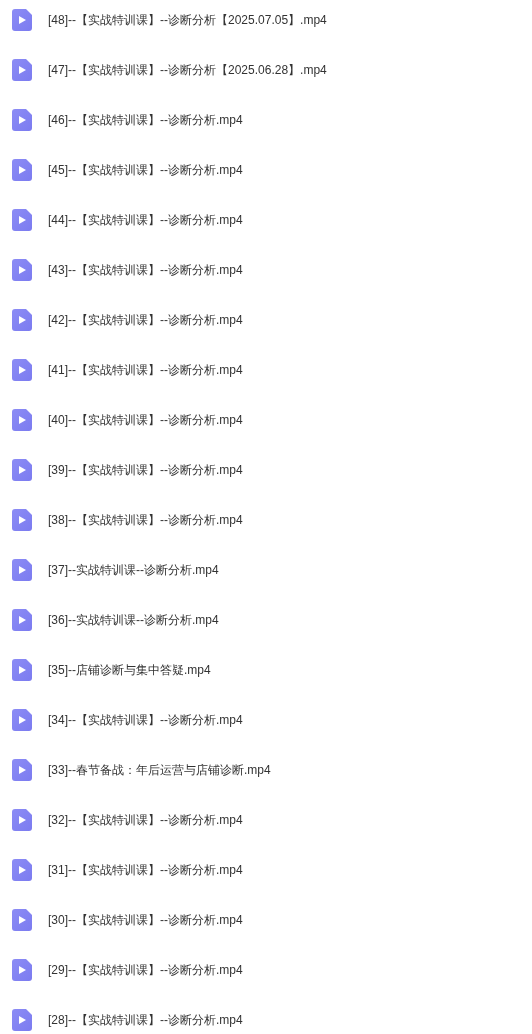 Image resolution: width=532 pixels, height=1034 pixels. What do you see at coordinates (133, 620) in the screenshot?
I see `file-name: [36]--实战特训课--诊断分析.mp4` at bounding box center [133, 620].